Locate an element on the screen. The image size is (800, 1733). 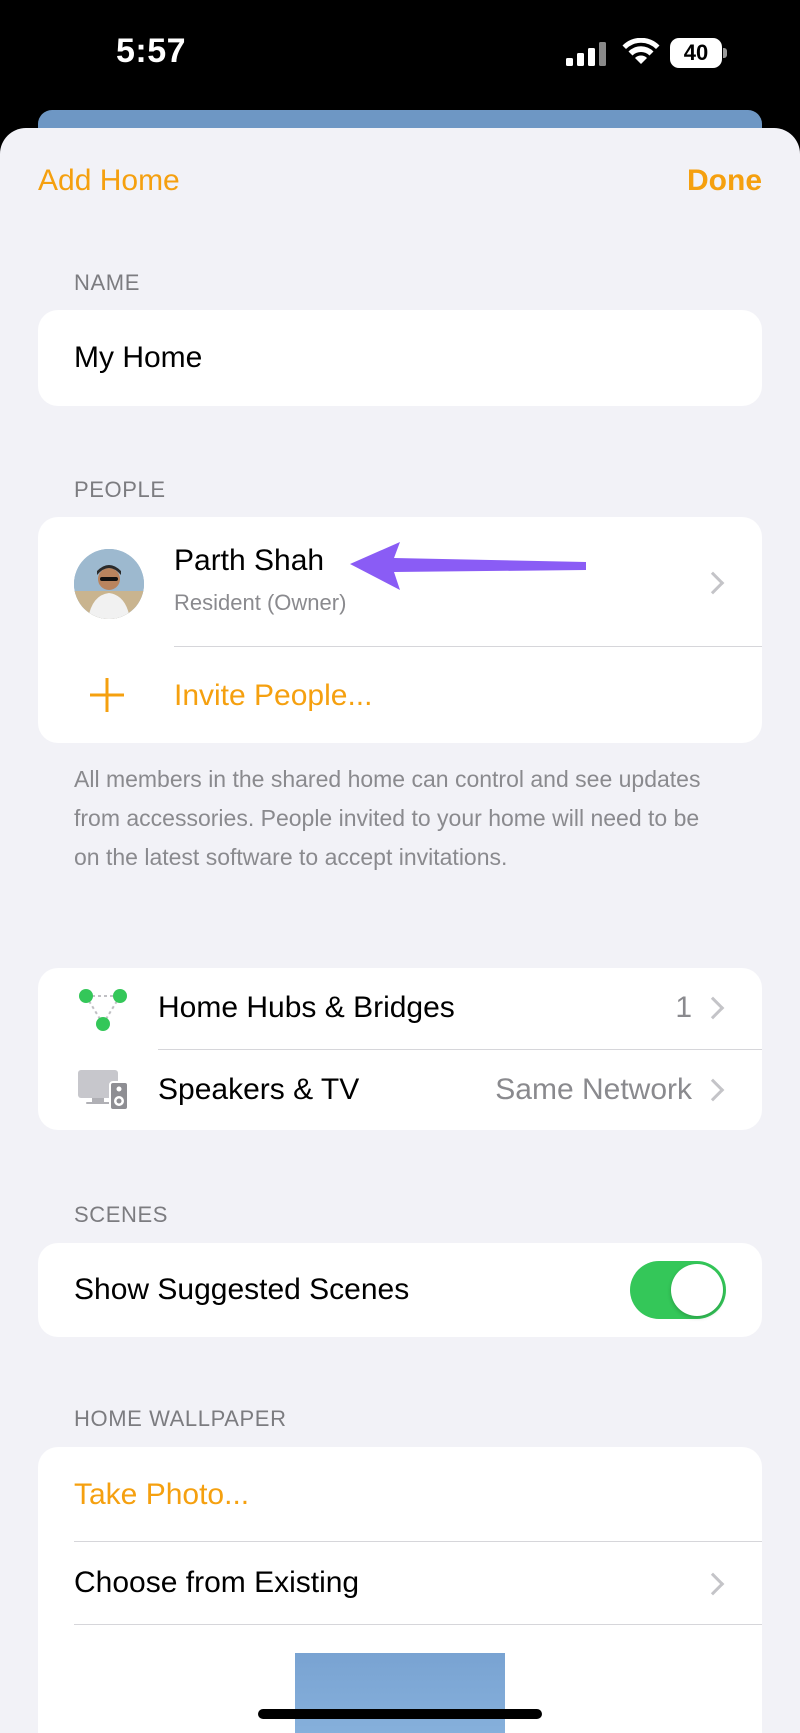
hub-icon is located at coordinates (103, 1010).